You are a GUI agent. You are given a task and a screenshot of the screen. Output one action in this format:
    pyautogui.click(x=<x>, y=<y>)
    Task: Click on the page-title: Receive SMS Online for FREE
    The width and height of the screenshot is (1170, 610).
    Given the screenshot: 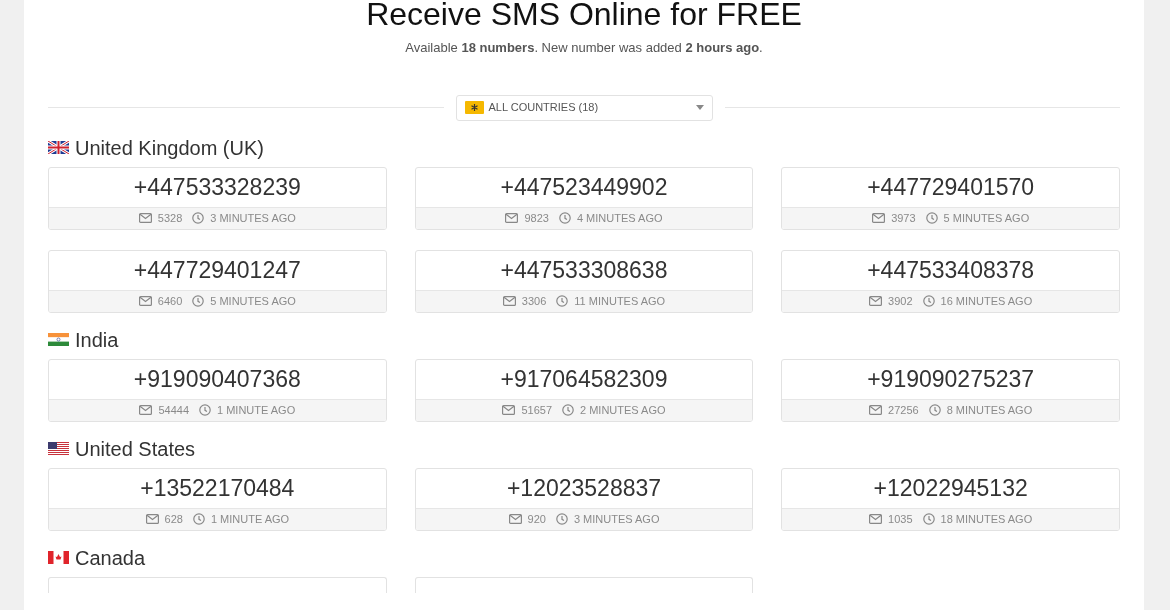 What is the action you would take?
    pyautogui.click(x=584, y=15)
    